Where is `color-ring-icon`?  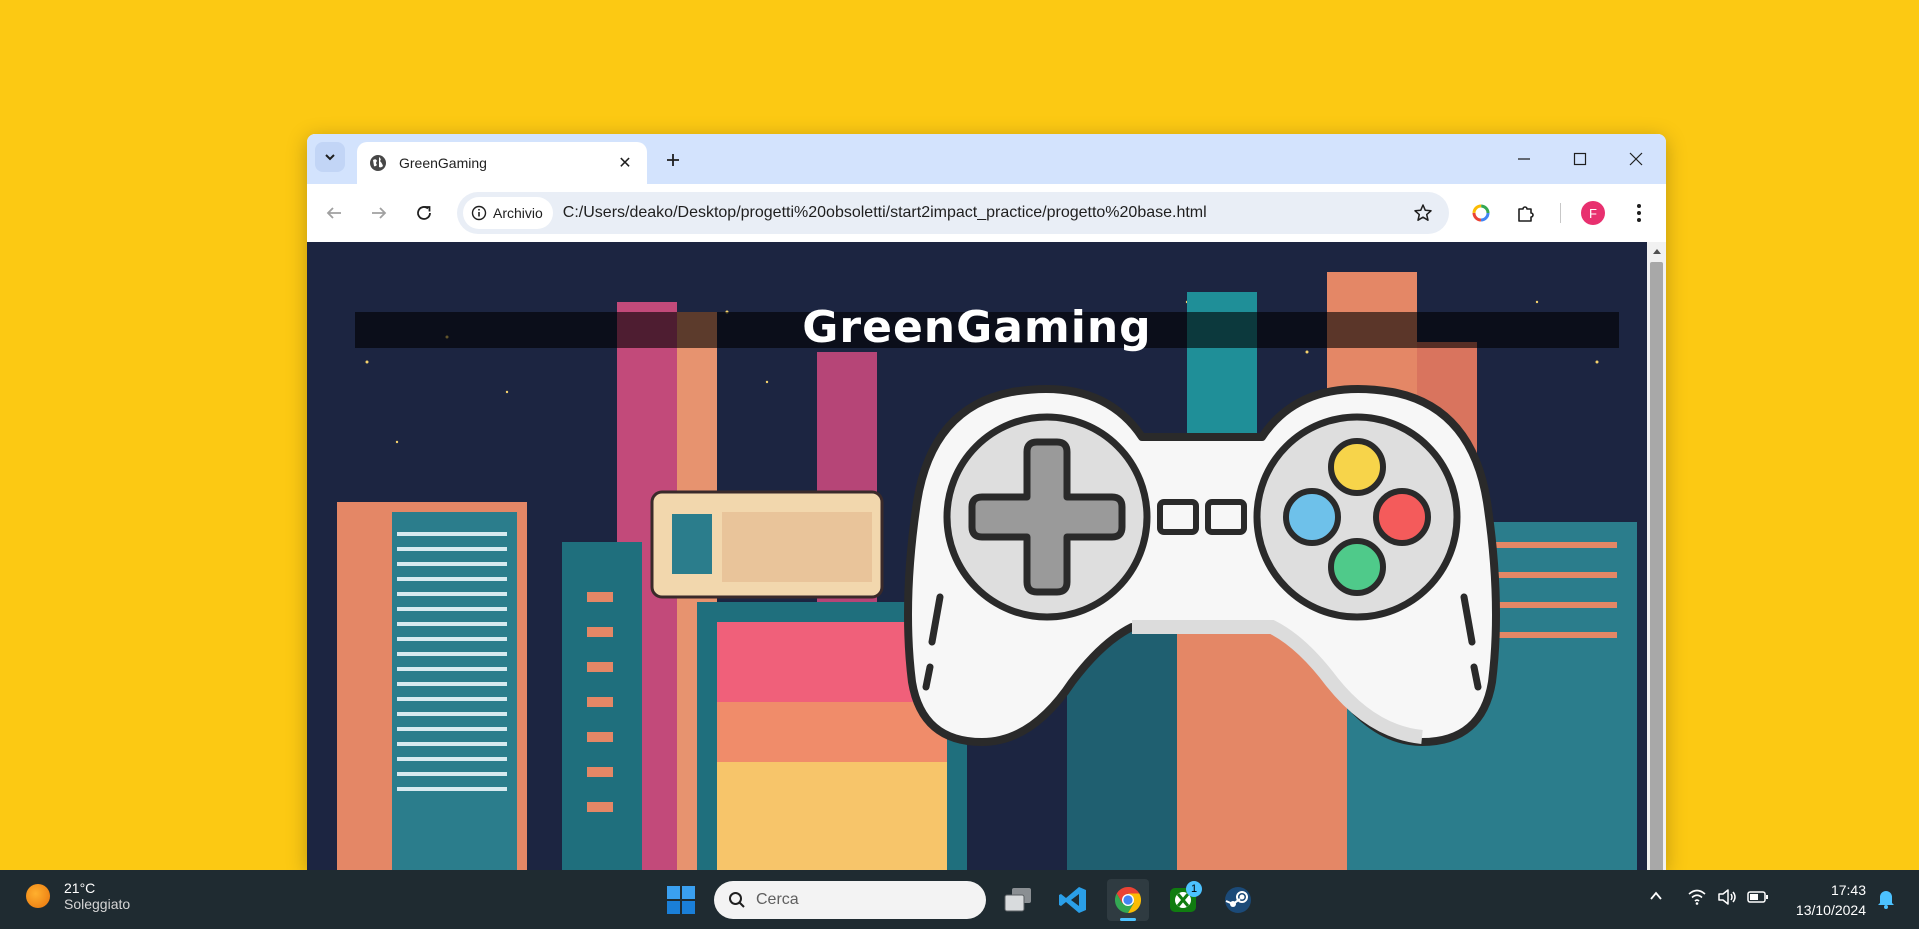 color-ring-icon is located at coordinates (1481, 213).